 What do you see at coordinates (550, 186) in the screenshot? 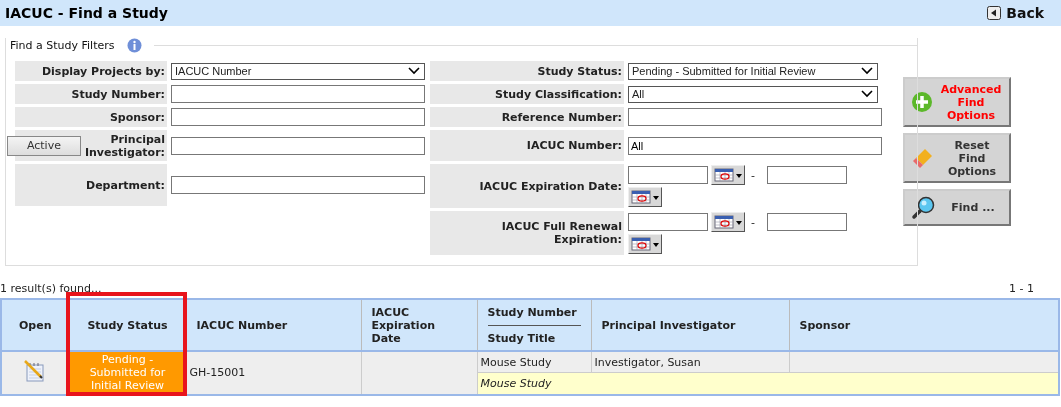
I see `field-label: IACUC Expiration Date:` at bounding box center [550, 186].